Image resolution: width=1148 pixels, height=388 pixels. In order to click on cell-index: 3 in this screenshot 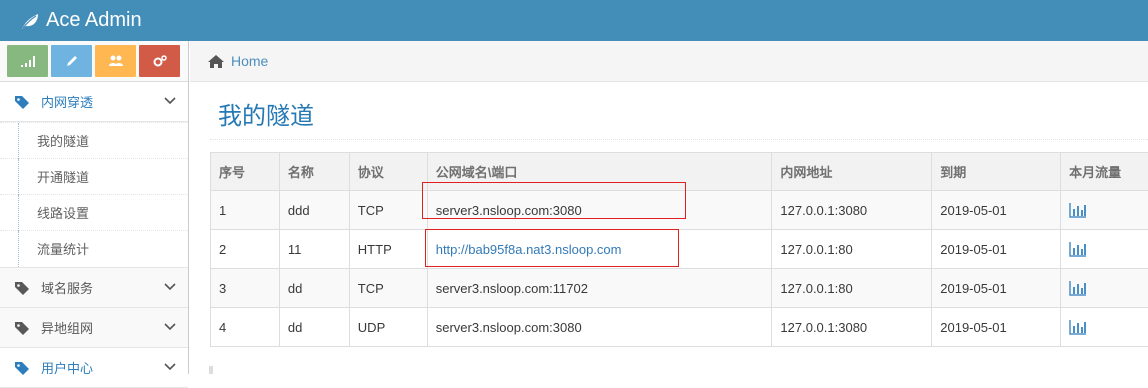, I will do `click(245, 288)`.